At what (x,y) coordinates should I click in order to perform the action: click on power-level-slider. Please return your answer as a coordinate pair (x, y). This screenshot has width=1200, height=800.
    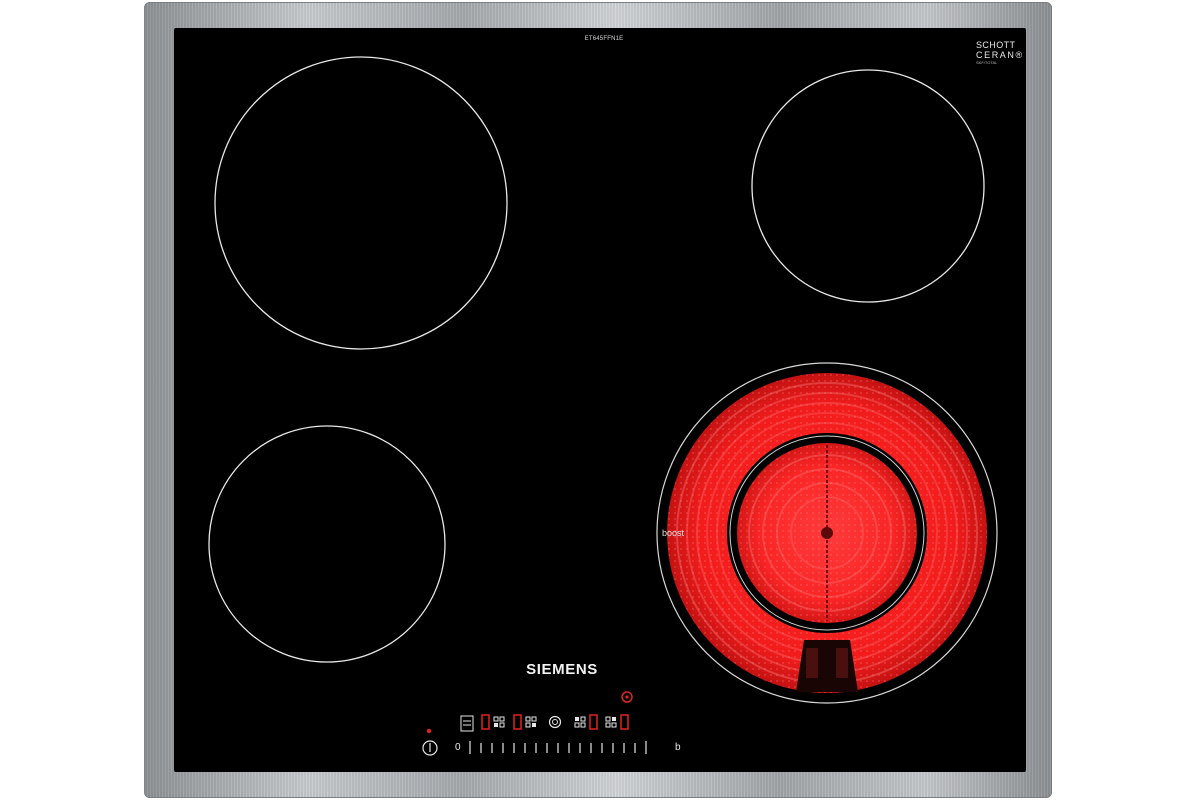
    Looking at the image, I should click on (558, 747).